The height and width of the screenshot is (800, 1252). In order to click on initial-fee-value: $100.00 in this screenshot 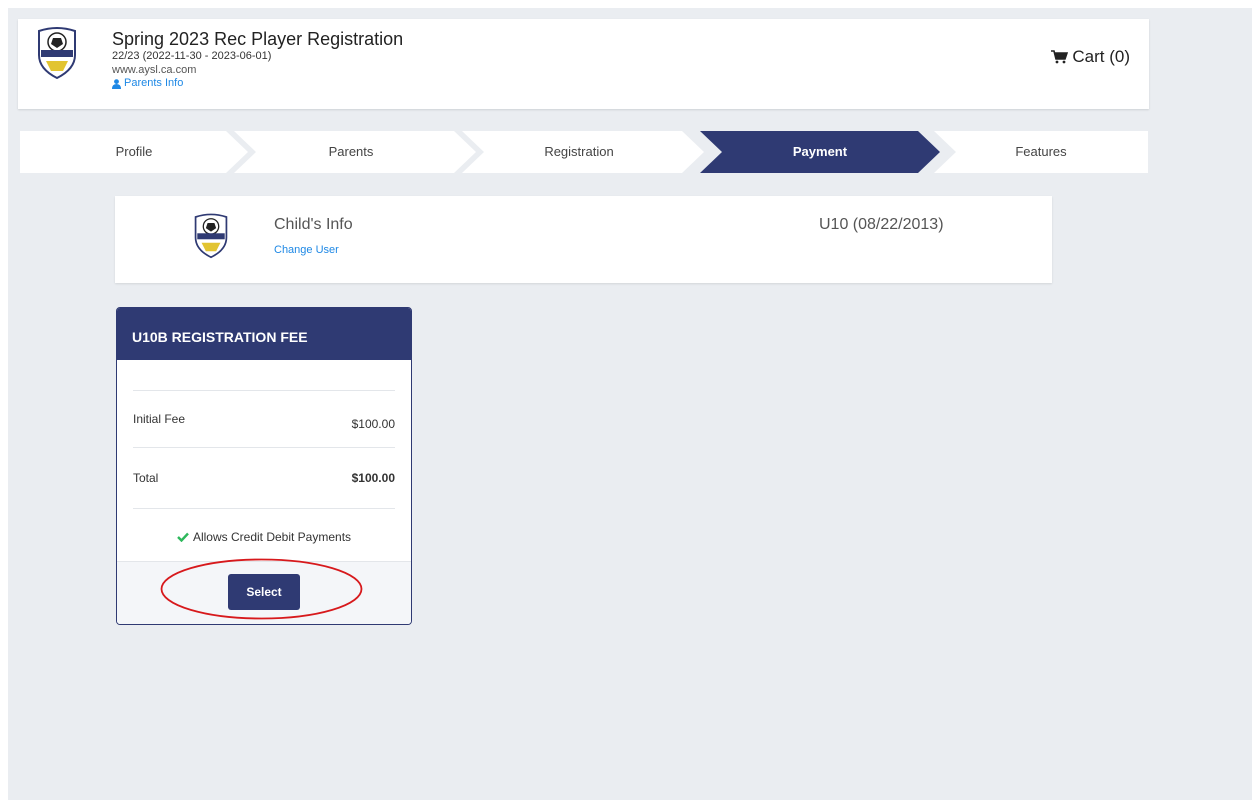, I will do `click(373, 424)`.